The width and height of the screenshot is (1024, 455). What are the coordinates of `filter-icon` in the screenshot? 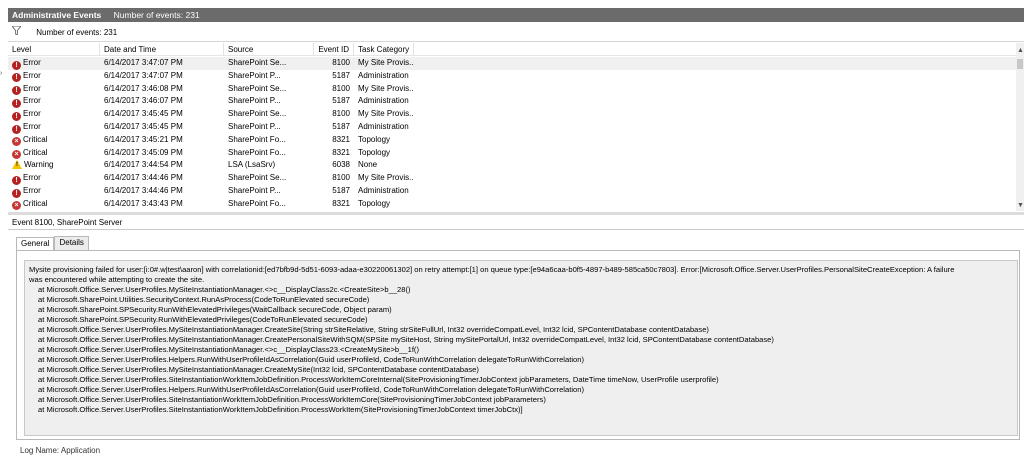 It's located at (17, 33).